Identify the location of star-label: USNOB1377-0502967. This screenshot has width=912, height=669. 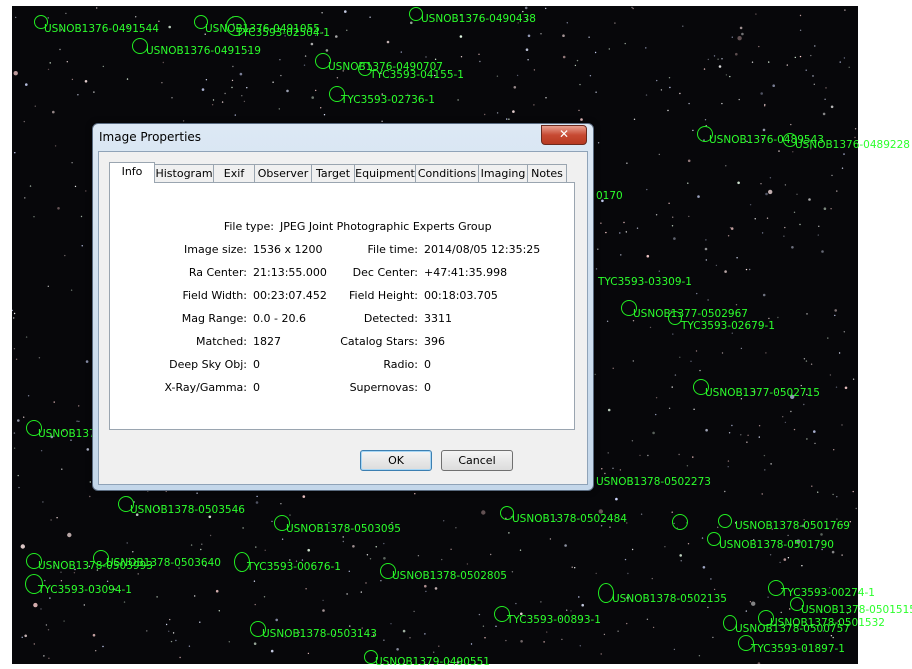
(690, 314).